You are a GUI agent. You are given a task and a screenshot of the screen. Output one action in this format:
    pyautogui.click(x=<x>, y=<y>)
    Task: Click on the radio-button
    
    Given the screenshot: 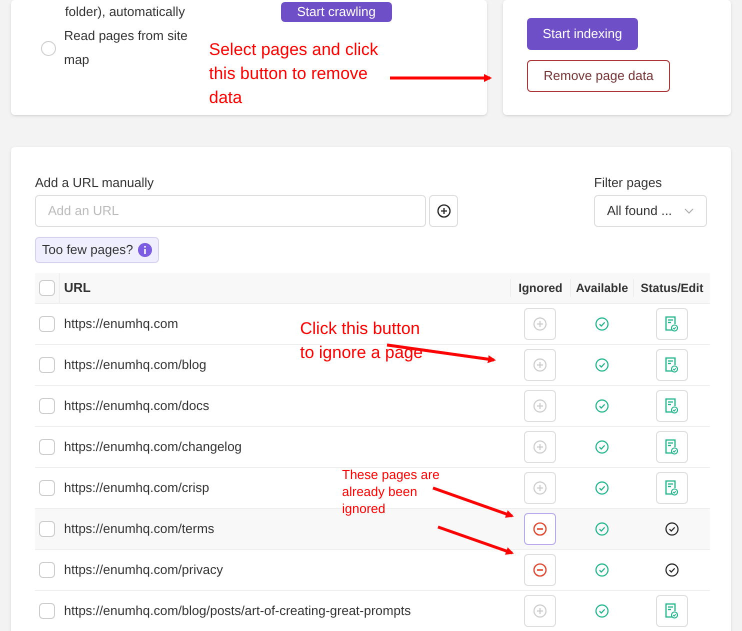 What is the action you would take?
    pyautogui.click(x=48, y=48)
    